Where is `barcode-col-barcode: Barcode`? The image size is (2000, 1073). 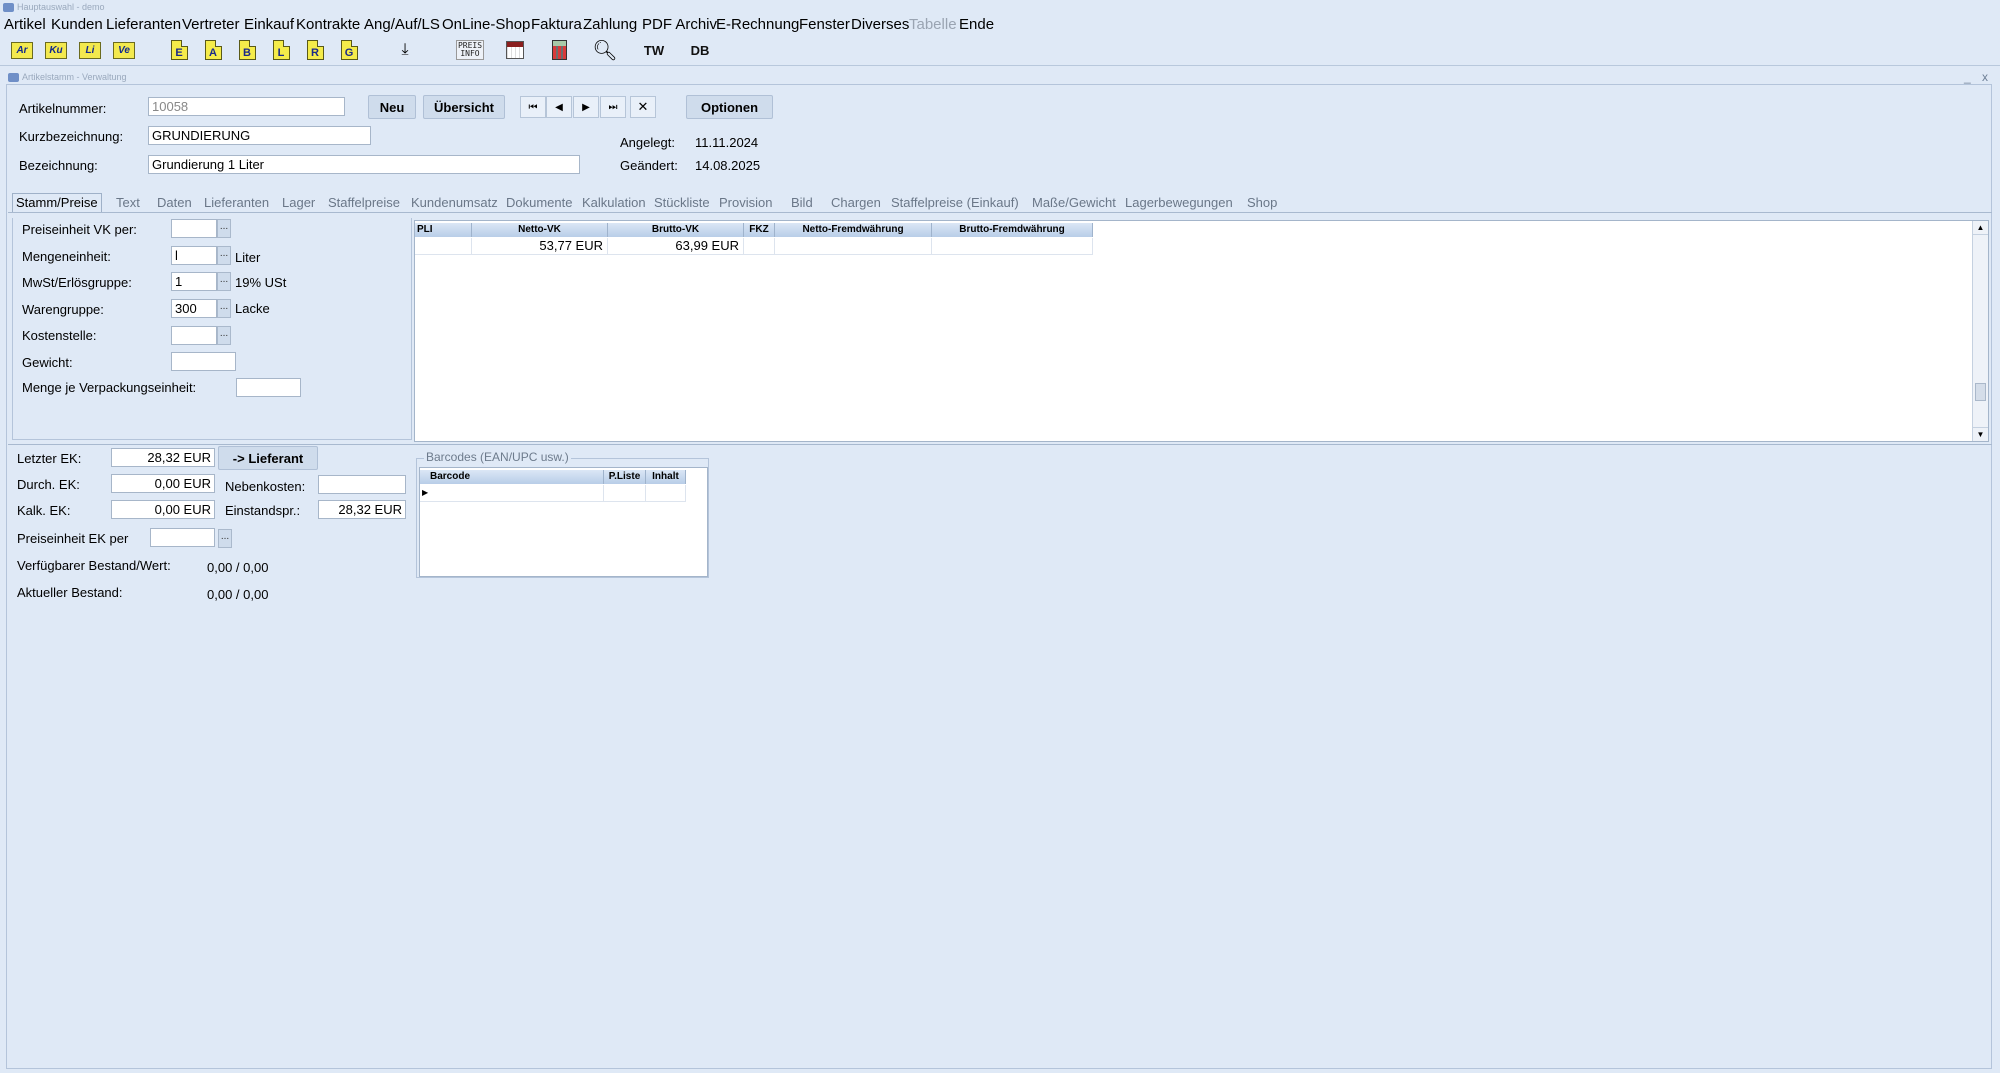
barcode-col-barcode: Barcode is located at coordinates (512, 477).